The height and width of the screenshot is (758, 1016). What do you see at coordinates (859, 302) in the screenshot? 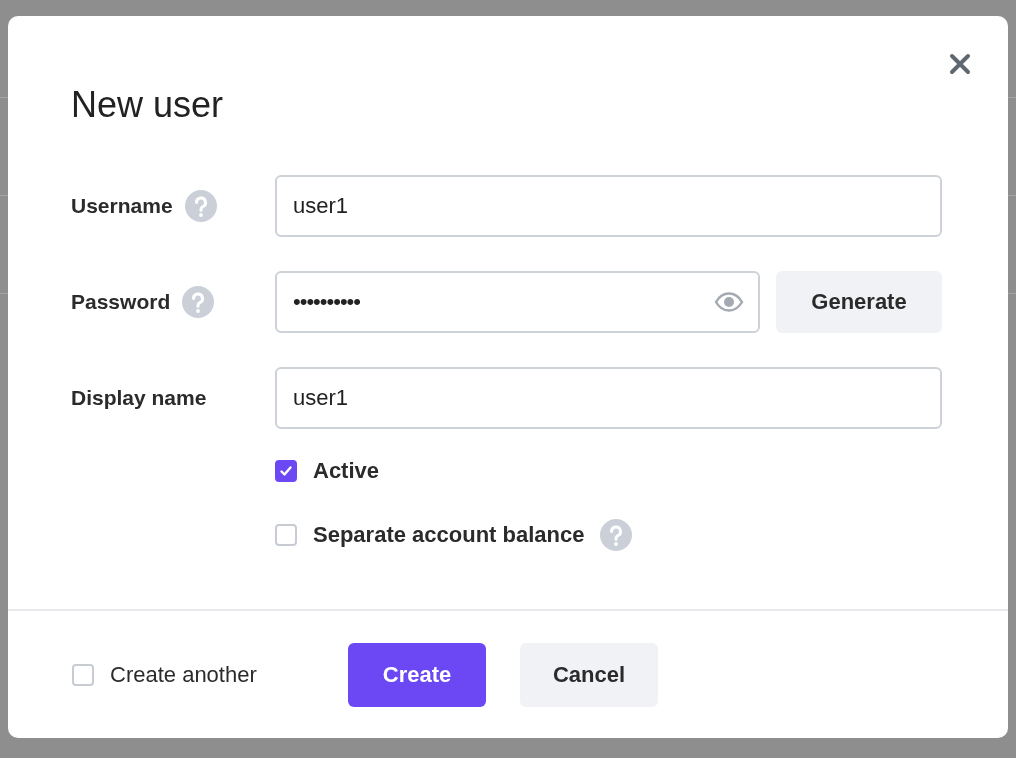
I see `generate-button: Generate` at bounding box center [859, 302].